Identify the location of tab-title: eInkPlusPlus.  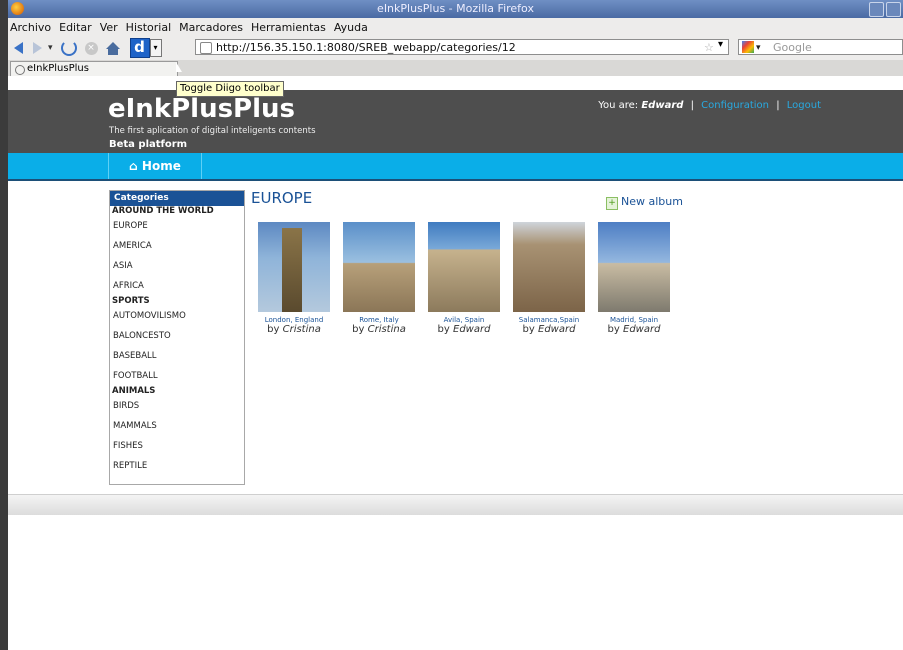
(58, 68).